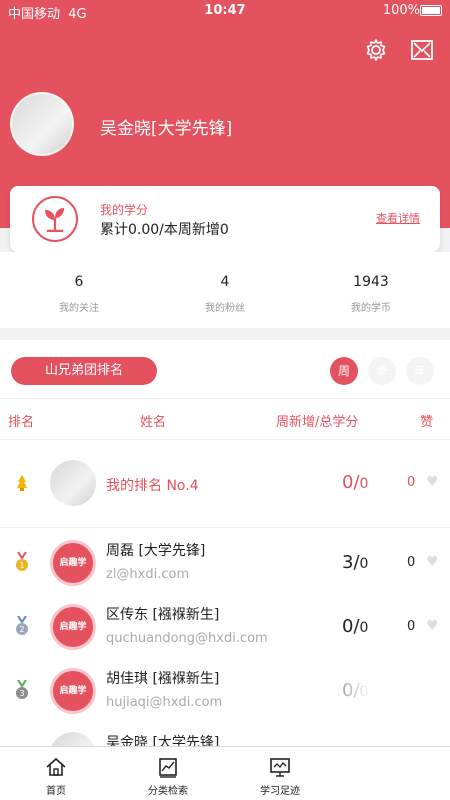 The width and height of the screenshot is (450, 800). Describe the element at coordinates (280, 791) in the screenshot. I see `tab-label: 学习足迹` at that location.